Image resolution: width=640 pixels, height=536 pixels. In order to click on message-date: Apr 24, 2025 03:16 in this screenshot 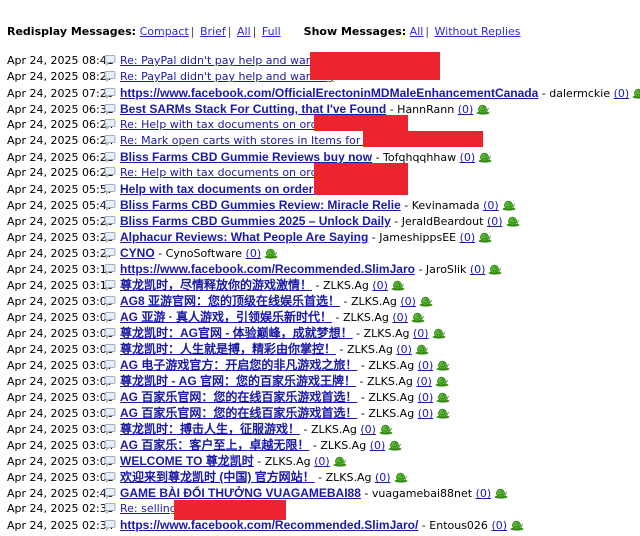, I will do `click(60, 269)`.